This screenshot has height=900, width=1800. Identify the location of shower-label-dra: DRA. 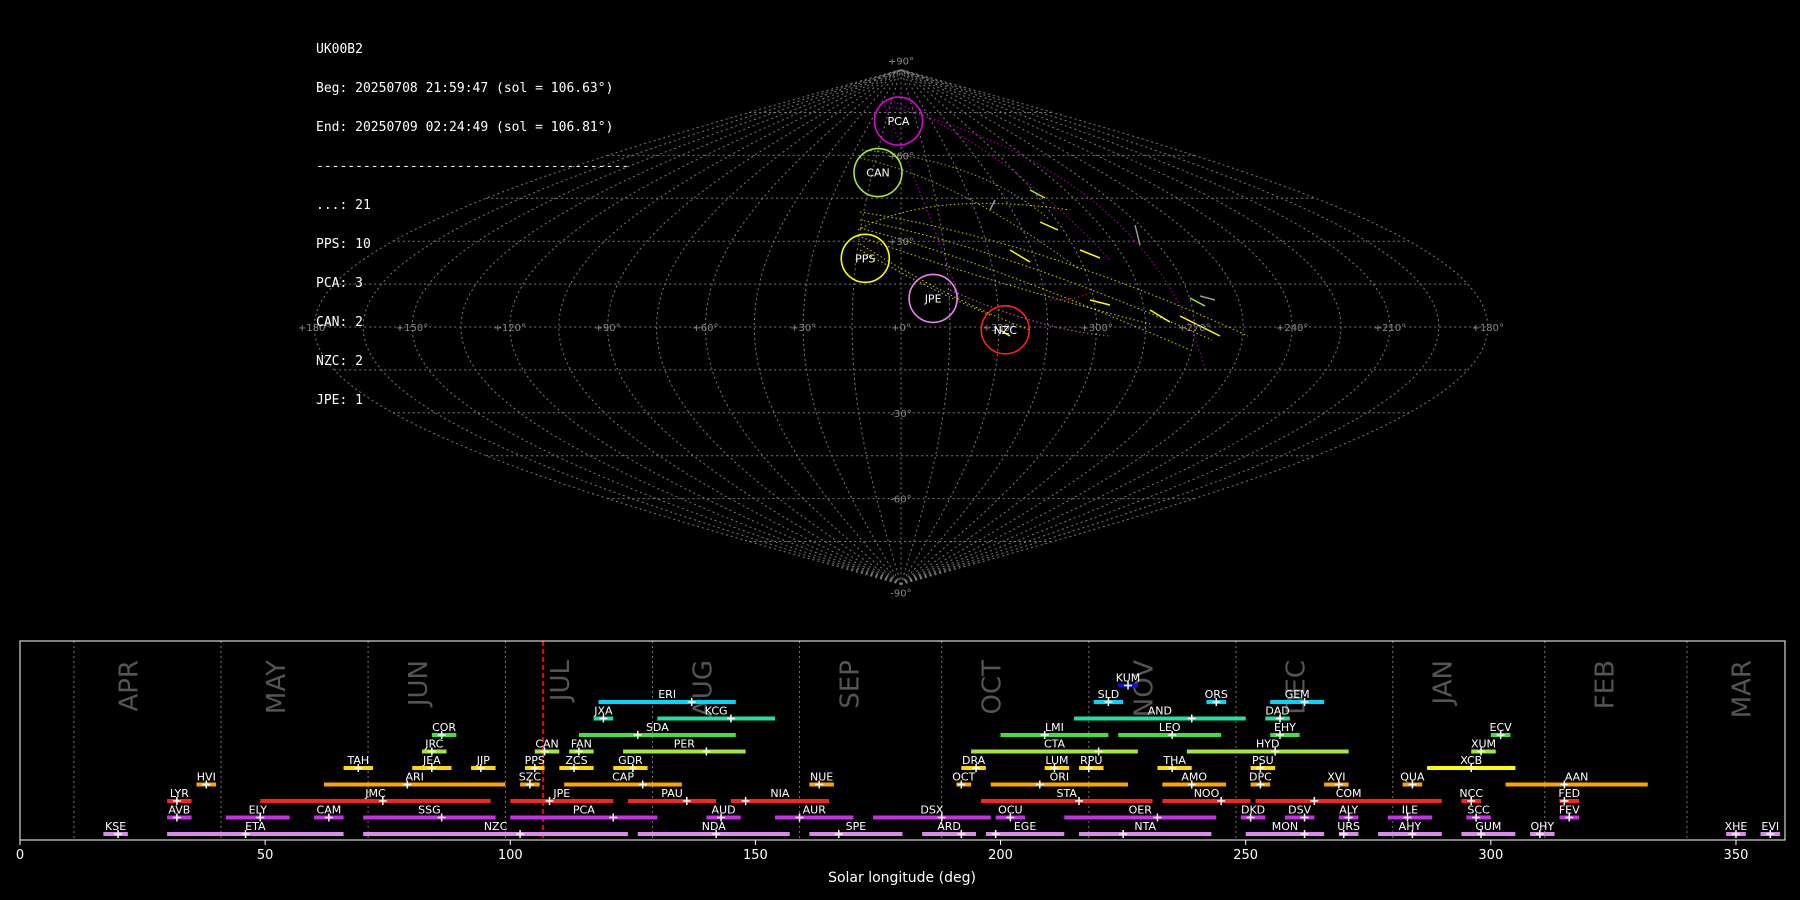
(974, 760).